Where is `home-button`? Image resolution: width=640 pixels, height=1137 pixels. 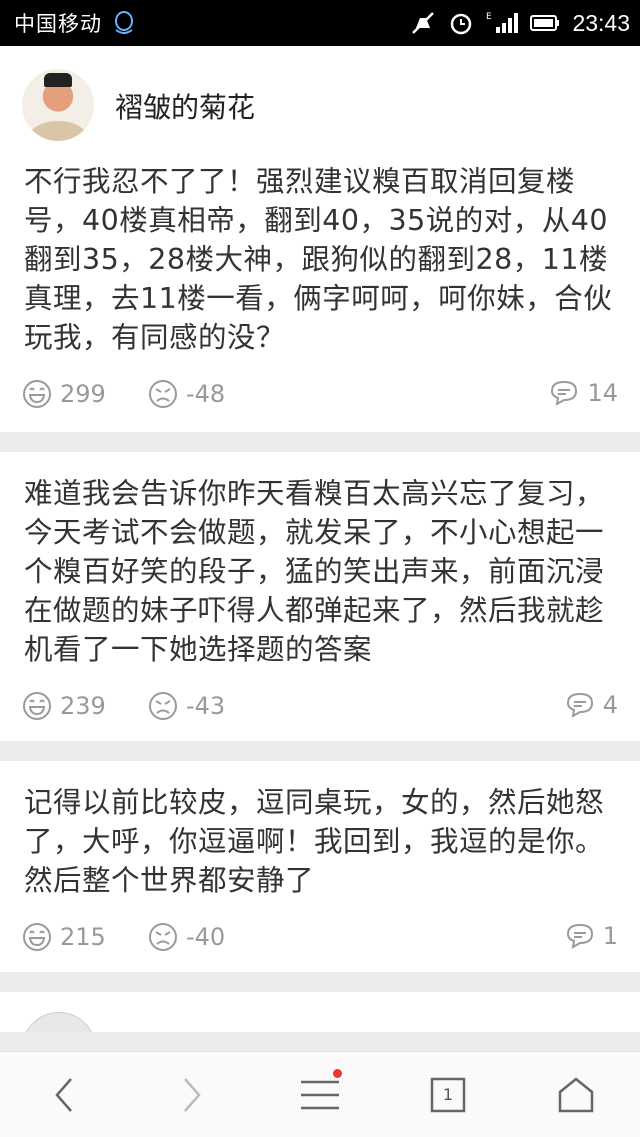
home-button is located at coordinates (576, 1095).